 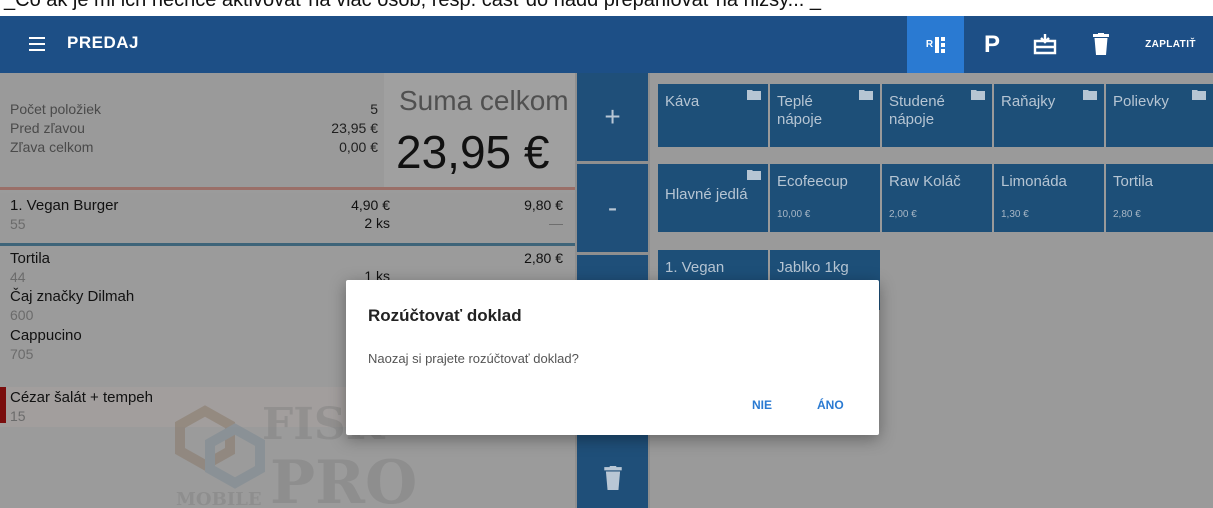 I want to click on item-code: 44, so click(x=18, y=277).